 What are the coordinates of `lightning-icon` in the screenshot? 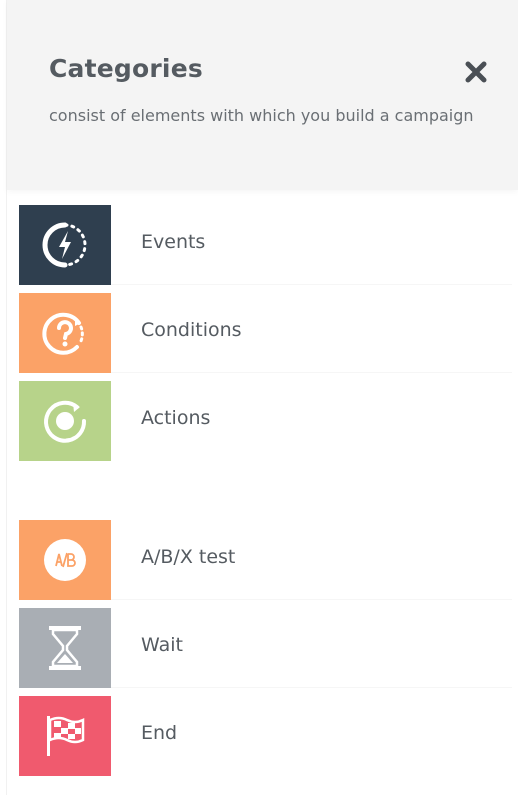 It's located at (64, 245).